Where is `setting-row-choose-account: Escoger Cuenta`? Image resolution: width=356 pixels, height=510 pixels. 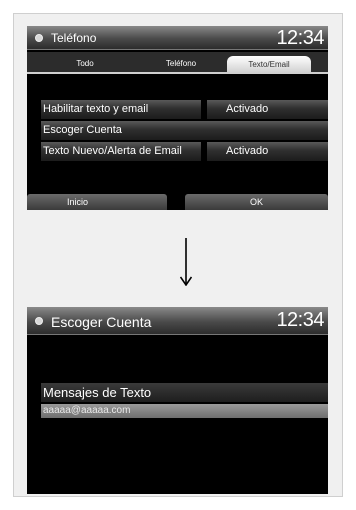
setting-row-choose-account: Escoger Cuenta is located at coordinates (184, 130).